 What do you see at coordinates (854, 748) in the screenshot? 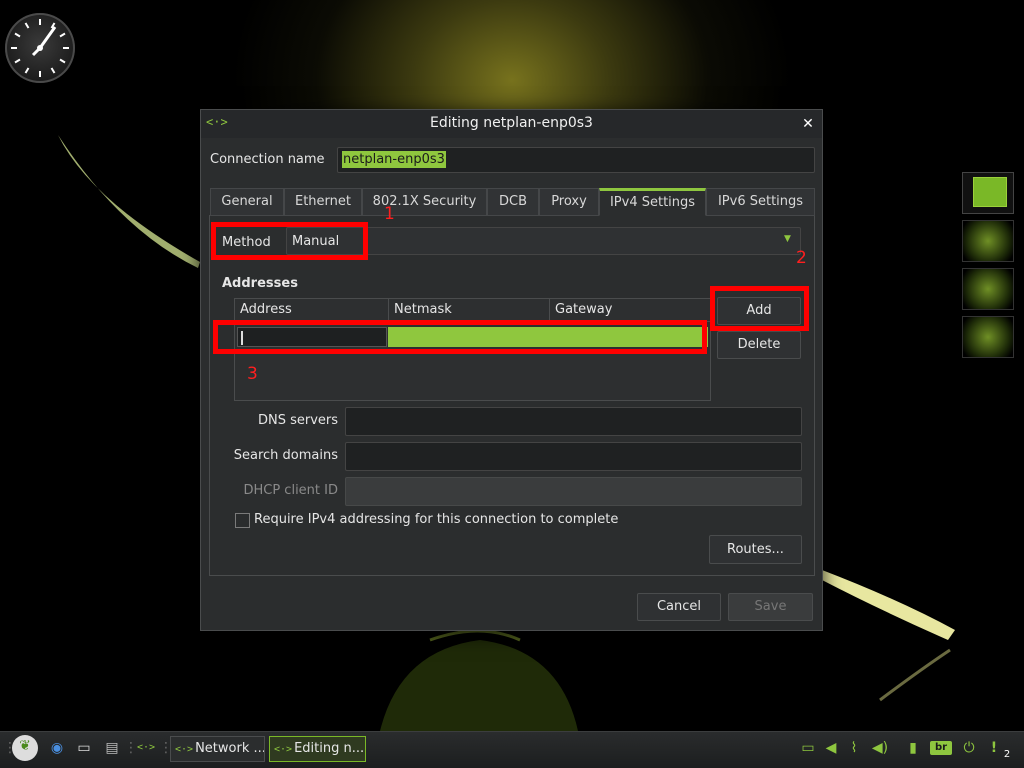
I see `paperclip-icon: ⌇` at bounding box center [854, 748].